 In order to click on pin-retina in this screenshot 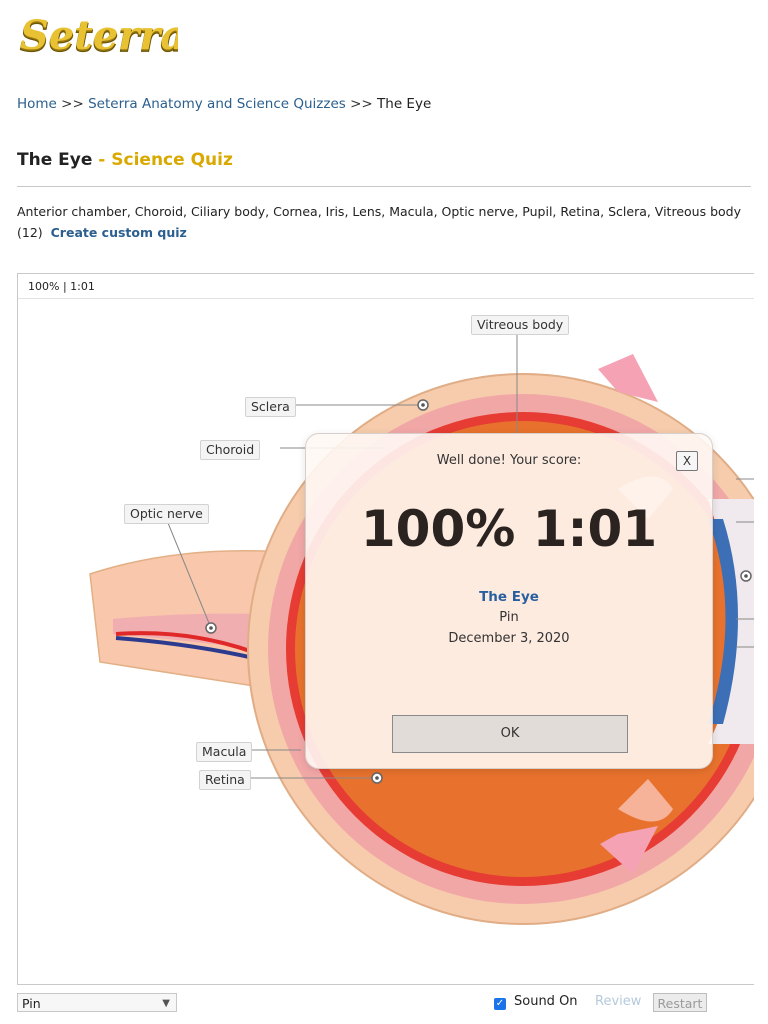, I will do `click(377, 778)`.